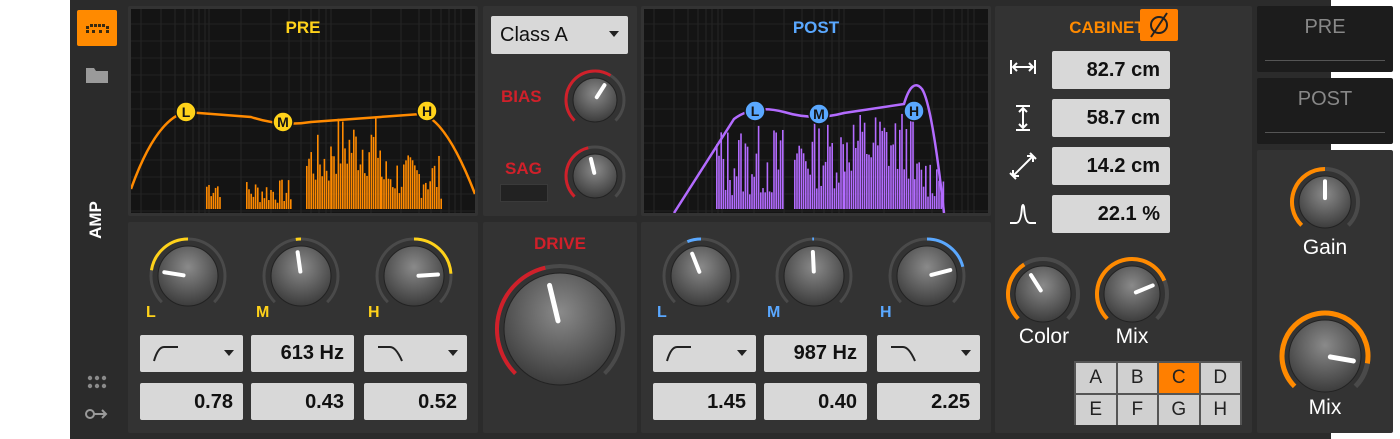 The image size is (1400, 439). I want to click on pre-high-knob, so click(414, 278).